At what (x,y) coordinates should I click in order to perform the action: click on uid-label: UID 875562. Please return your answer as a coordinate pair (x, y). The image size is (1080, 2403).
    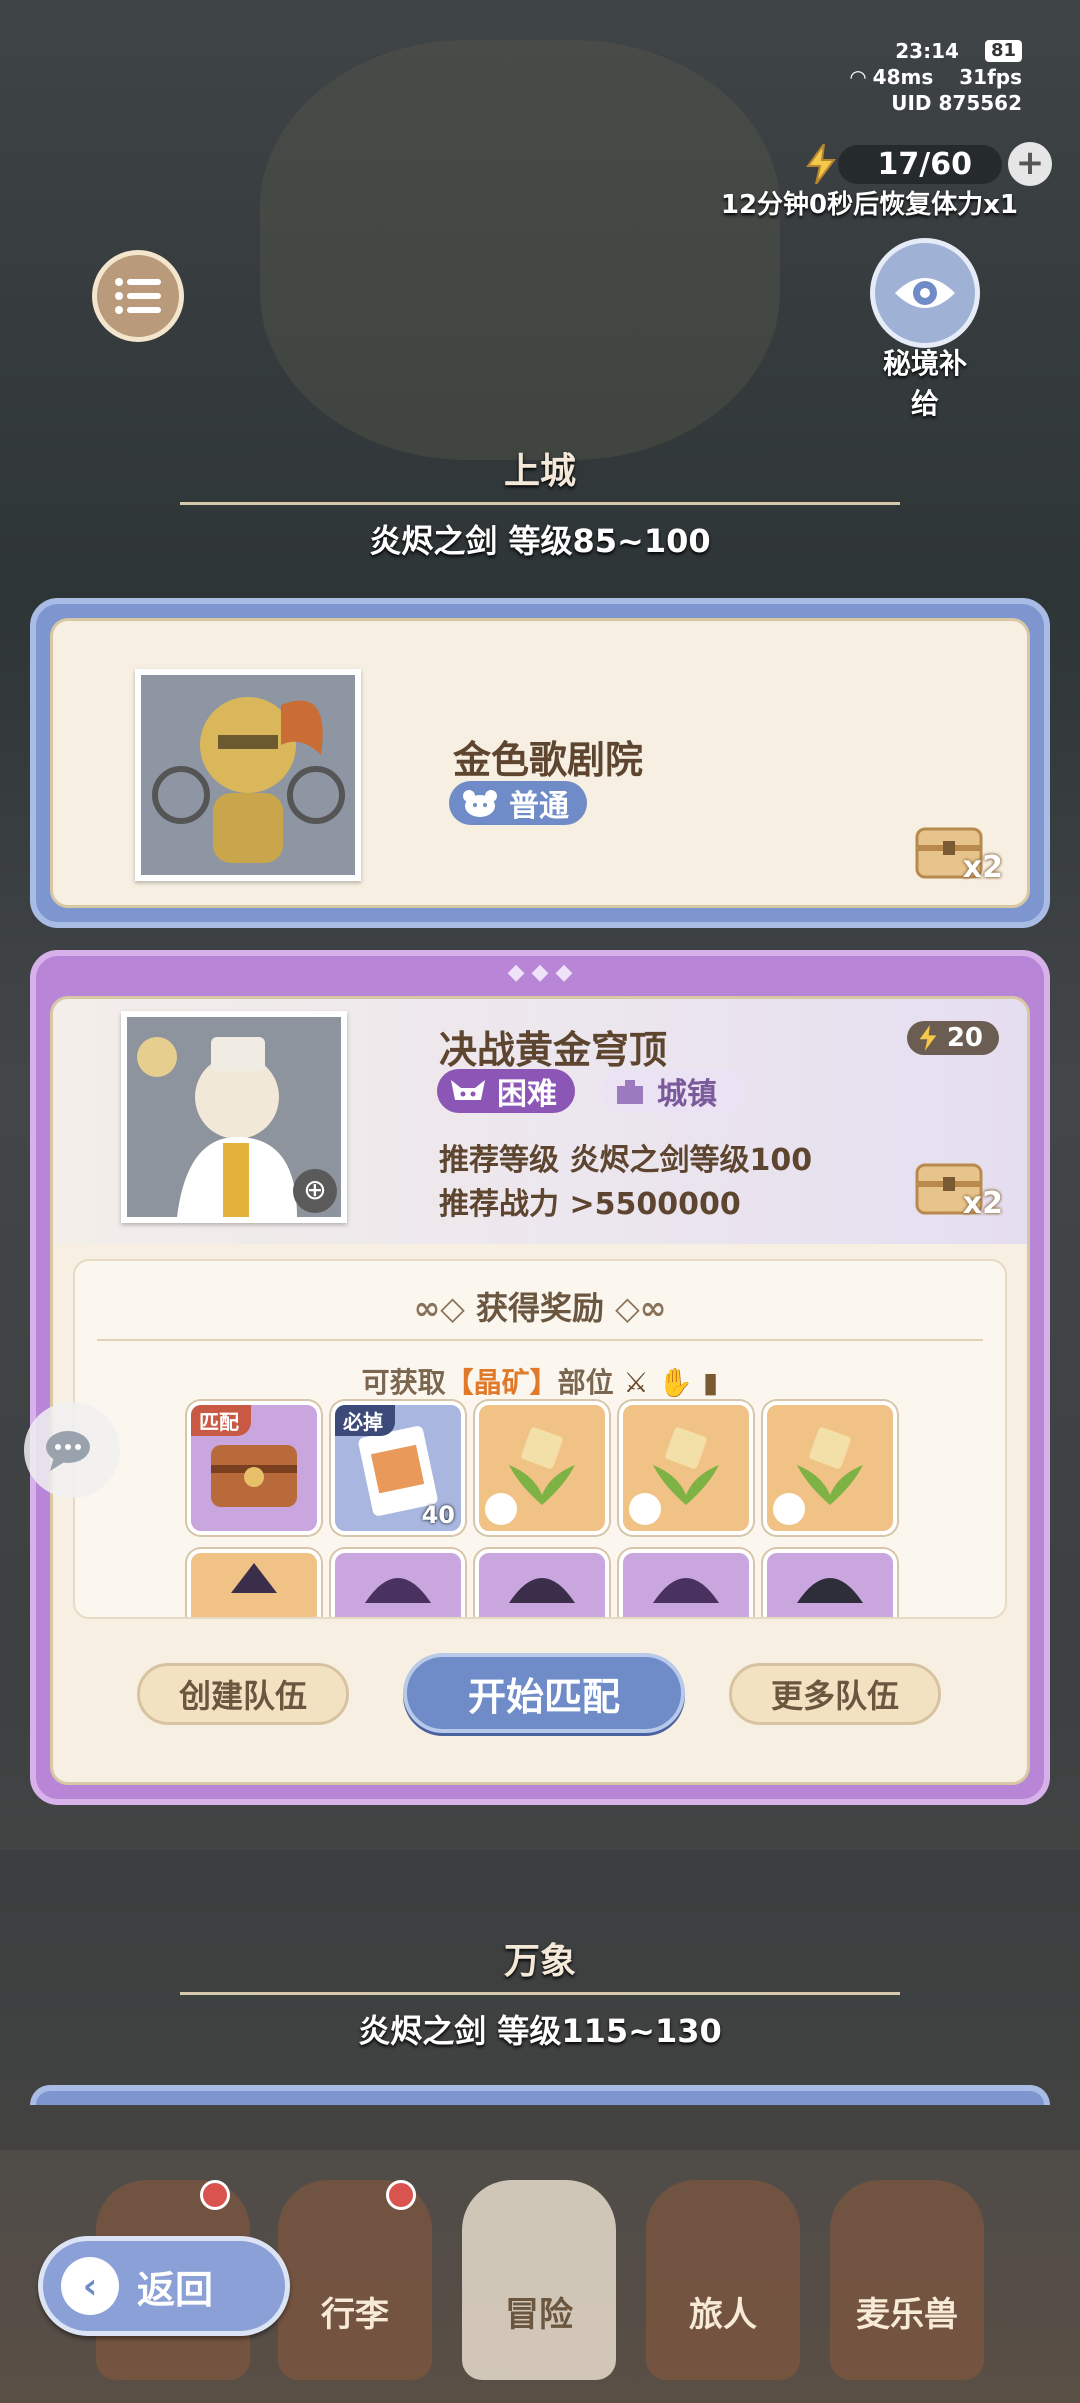
    Looking at the image, I should click on (956, 103).